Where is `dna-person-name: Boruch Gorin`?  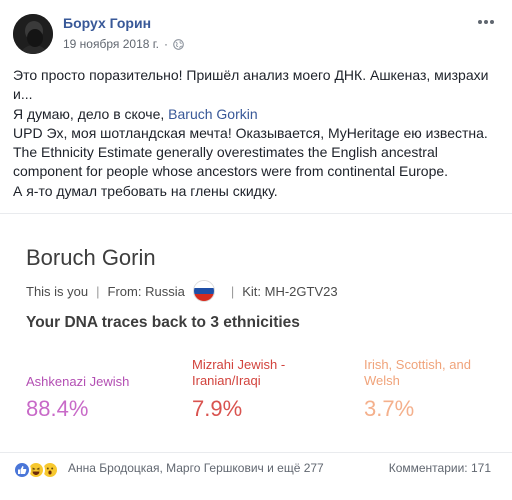 dna-person-name: Boruch Gorin is located at coordinates (91, 257).